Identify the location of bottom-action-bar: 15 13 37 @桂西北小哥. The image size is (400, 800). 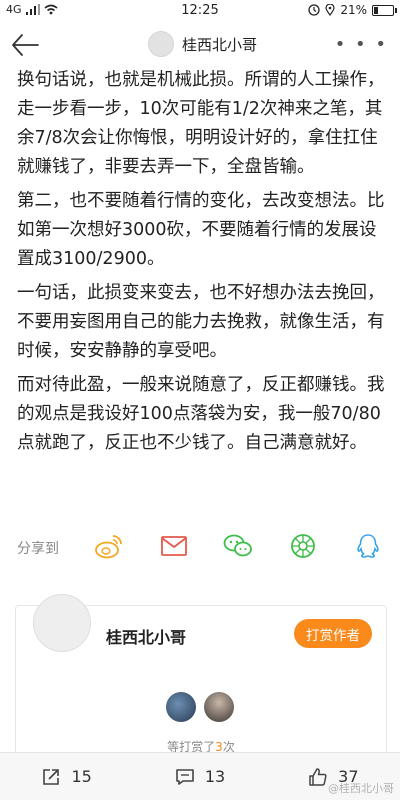
(200, 776).